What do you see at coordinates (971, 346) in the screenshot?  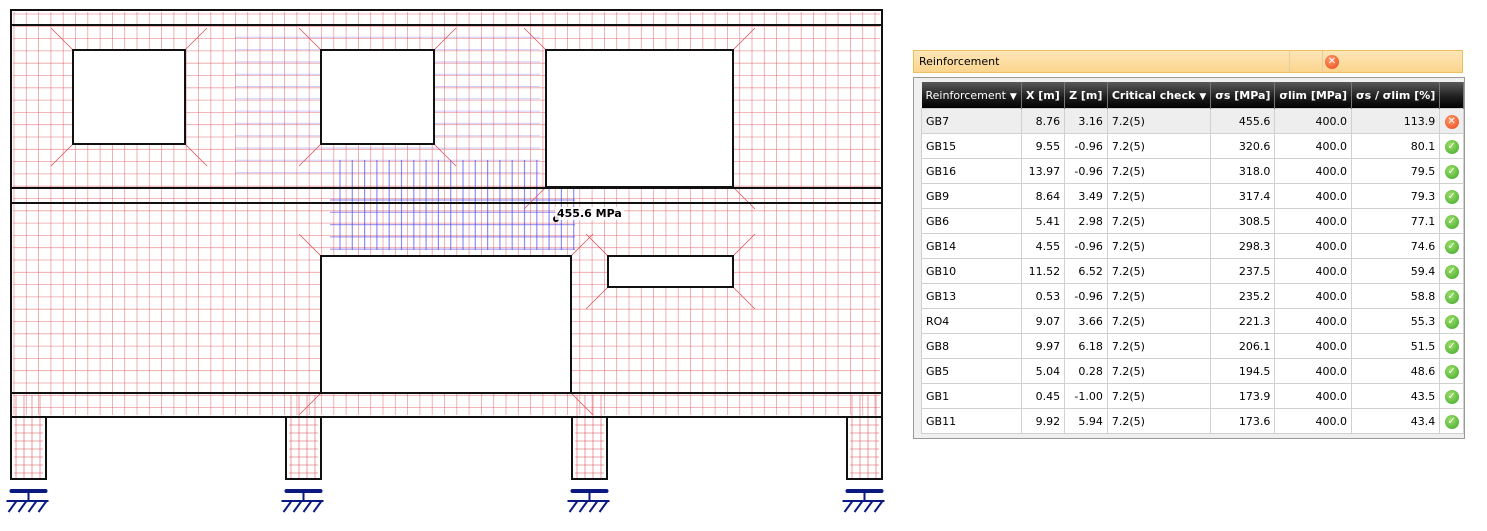 I see `cell-name: GB8` at bounding box center [971, 346].